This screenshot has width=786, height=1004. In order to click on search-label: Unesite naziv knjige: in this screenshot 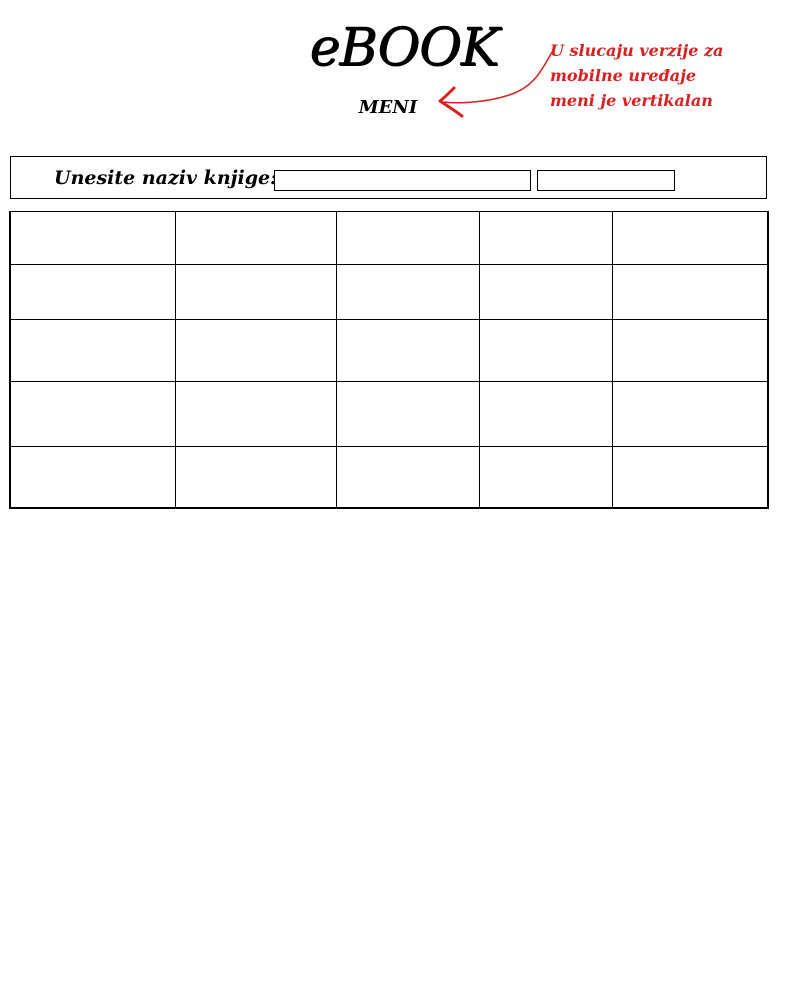, I will do `click(166, 178)`.